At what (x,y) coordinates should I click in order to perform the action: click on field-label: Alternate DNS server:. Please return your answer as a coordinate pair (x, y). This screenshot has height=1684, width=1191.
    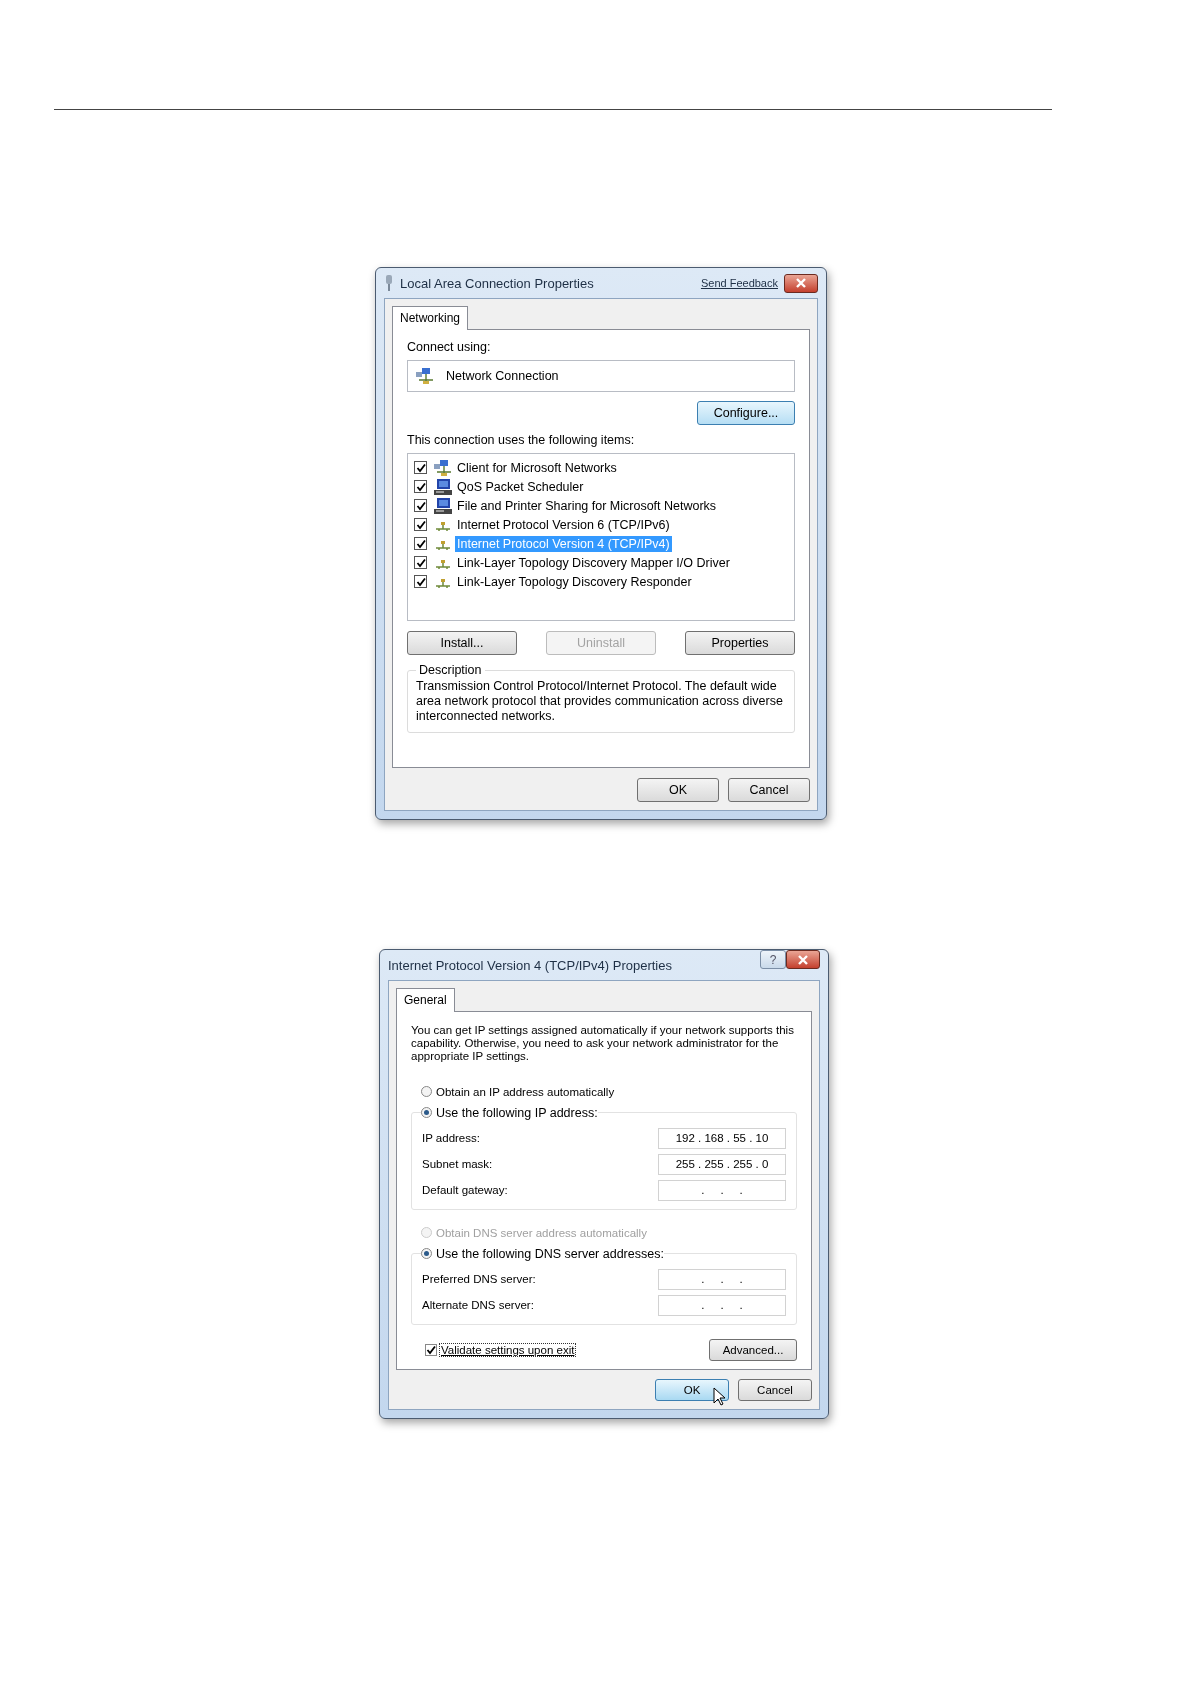
    Looking at the image, I should click on (478, 1305).